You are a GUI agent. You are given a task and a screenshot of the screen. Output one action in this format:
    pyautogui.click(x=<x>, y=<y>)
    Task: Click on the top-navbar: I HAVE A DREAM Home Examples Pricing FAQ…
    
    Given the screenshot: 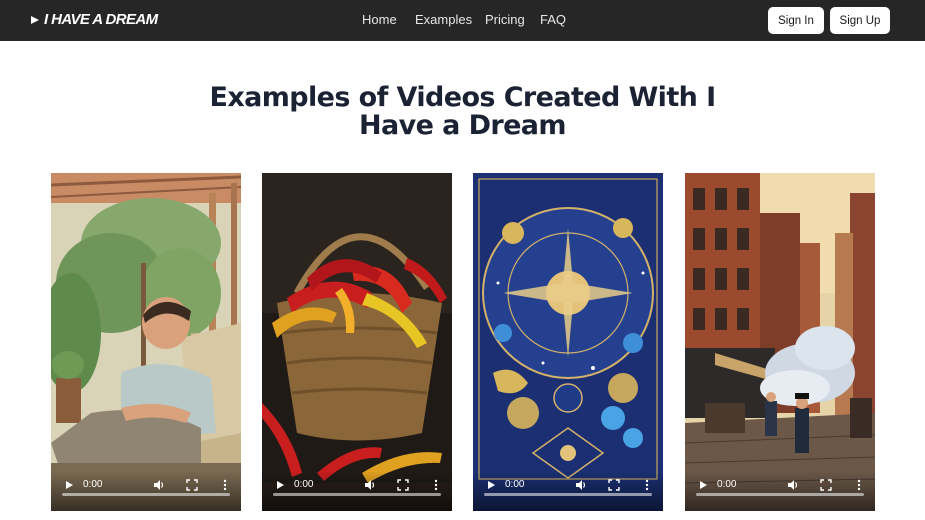 What is the action you would take?
    pyautogui.click(x=462, y=20)
    